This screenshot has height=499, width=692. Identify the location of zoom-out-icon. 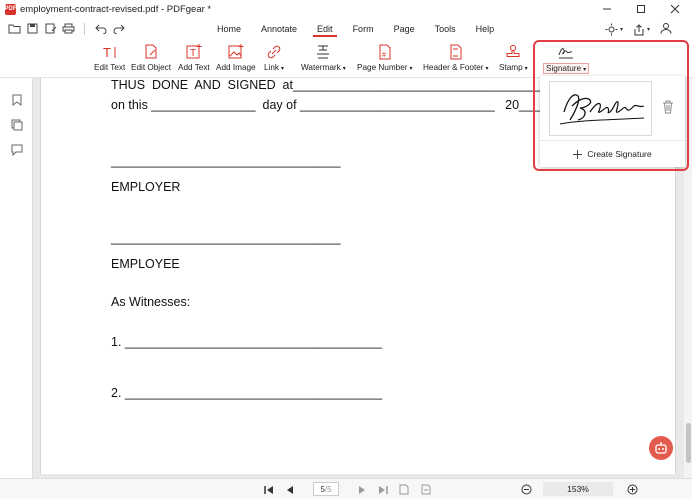
(526, 489).